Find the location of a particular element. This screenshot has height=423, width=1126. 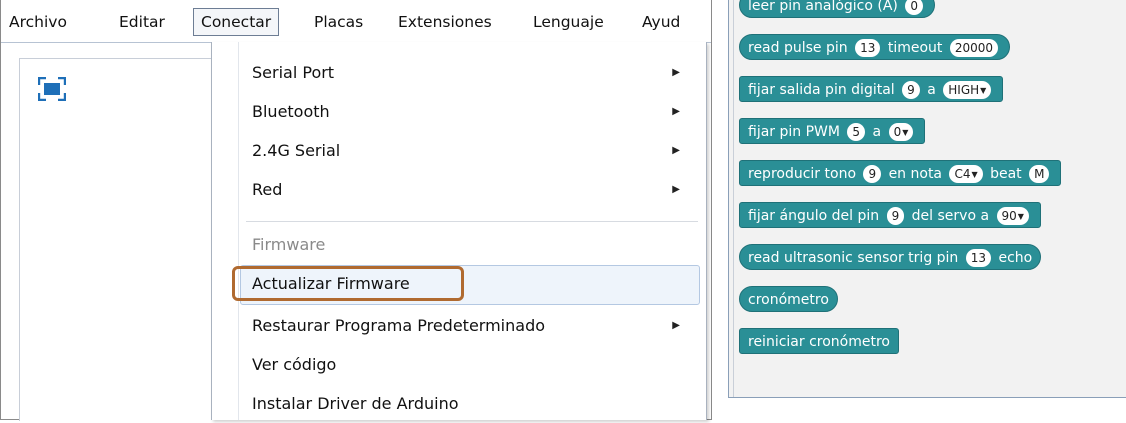

block-reproducir-tono: reproducir tono 9 en nota C4▼ beat M is located at coordinates (900, 173).